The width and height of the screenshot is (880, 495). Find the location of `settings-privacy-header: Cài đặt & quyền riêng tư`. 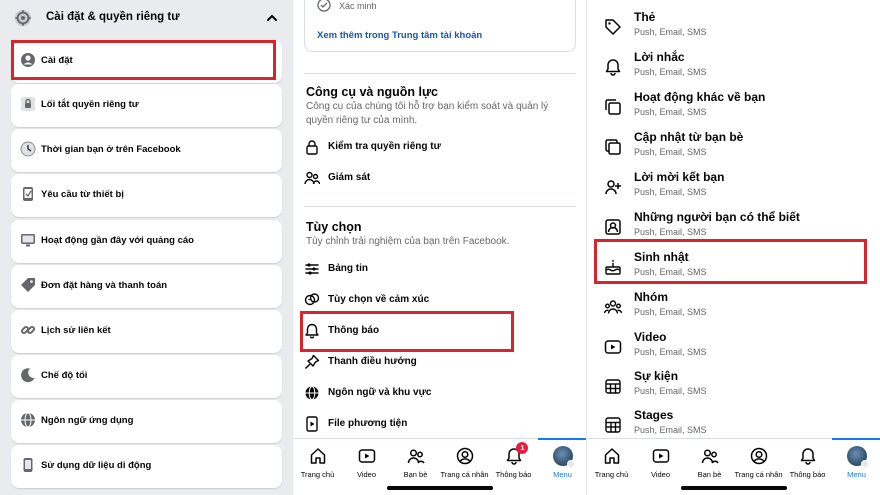

settings-privacy-header: Cài đặt & quyền riêng tư is located at coordinates (146, 18).